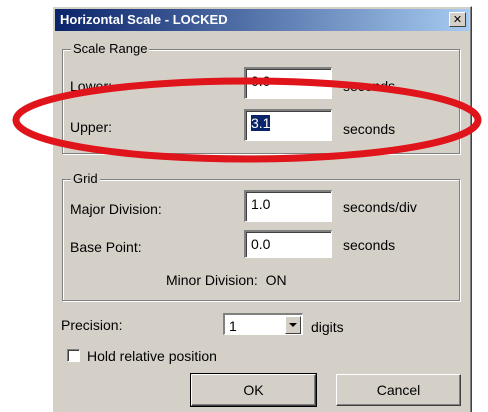  What do you see at coordinates (92, 325) in the screenshot?
I see `precision-label: Precision:` at bounding box center [92, 325].